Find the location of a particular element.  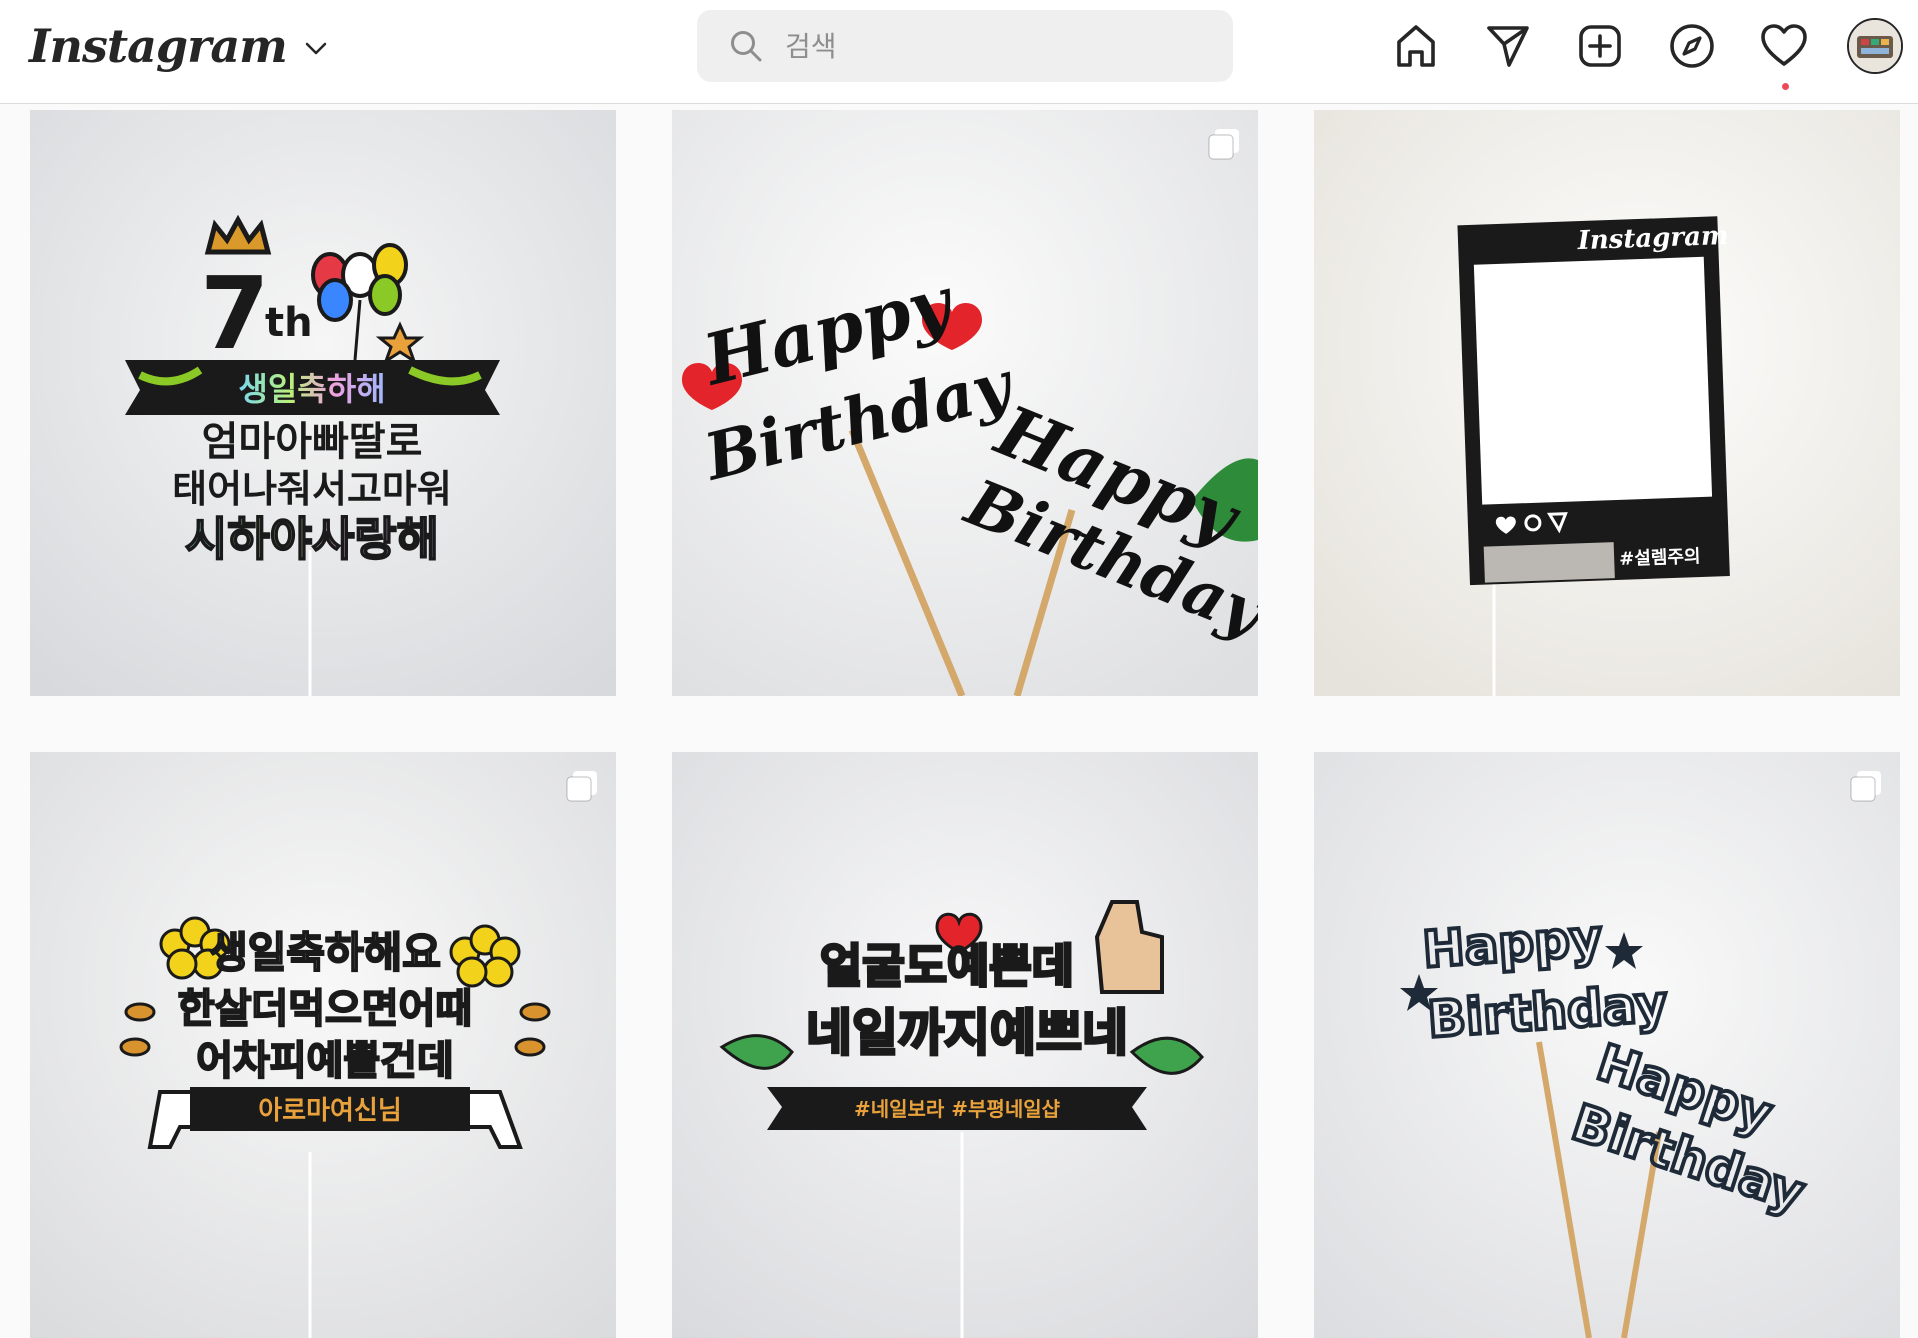

search-box is located at coordinates (965, 46).